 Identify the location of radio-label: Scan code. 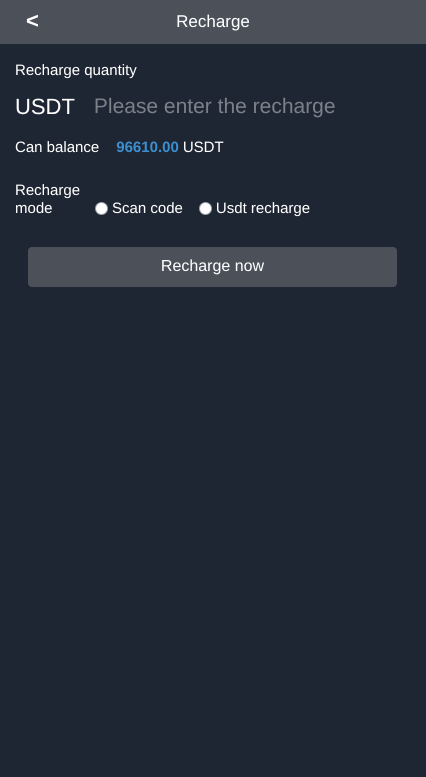
(147, 209).